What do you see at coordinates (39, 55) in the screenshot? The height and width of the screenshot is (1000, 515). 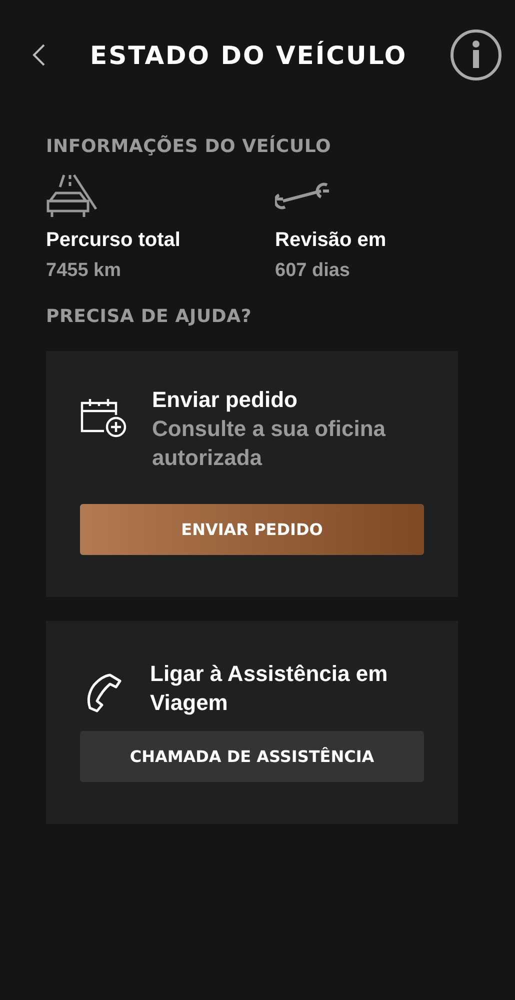 I see `back-icon` at bounding box center [39, 55].